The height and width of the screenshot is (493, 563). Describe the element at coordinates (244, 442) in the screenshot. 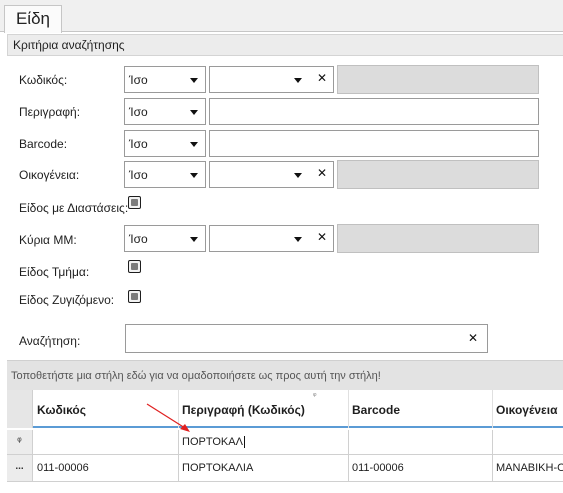

I see `text-cursor` at that location.